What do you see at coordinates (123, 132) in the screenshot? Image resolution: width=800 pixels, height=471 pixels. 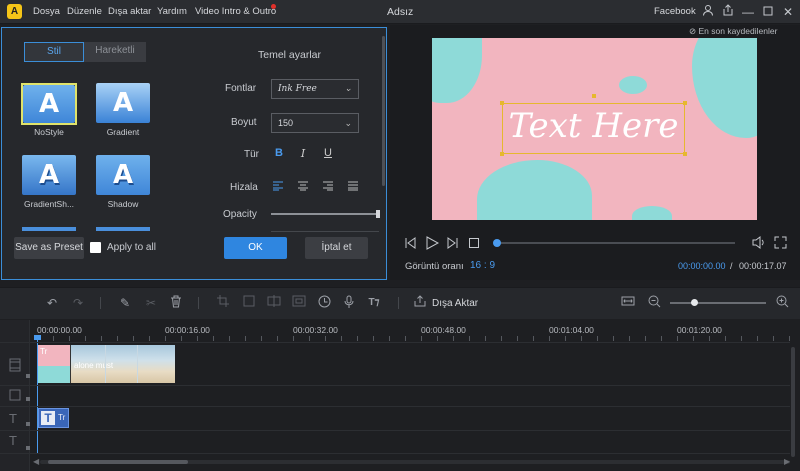 I see `style-label: Gradient` at bounding box center [123, 132].